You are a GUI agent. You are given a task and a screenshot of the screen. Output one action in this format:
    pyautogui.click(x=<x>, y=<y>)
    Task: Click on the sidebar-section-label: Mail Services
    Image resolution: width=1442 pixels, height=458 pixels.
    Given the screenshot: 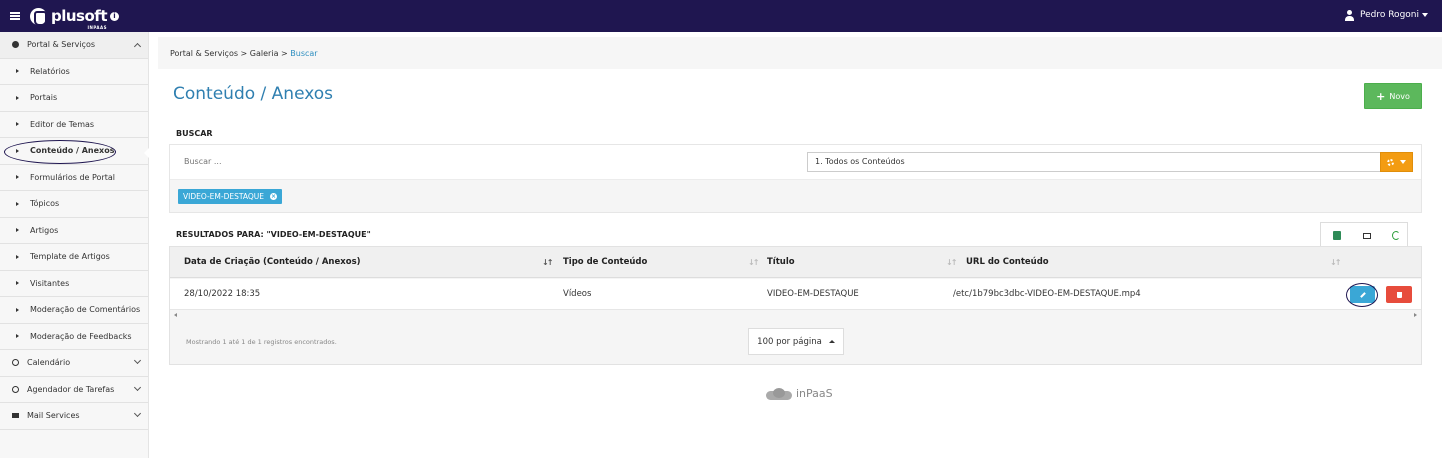 What is the action you would take?
    pyautogui.click(x=53, y=416)
    